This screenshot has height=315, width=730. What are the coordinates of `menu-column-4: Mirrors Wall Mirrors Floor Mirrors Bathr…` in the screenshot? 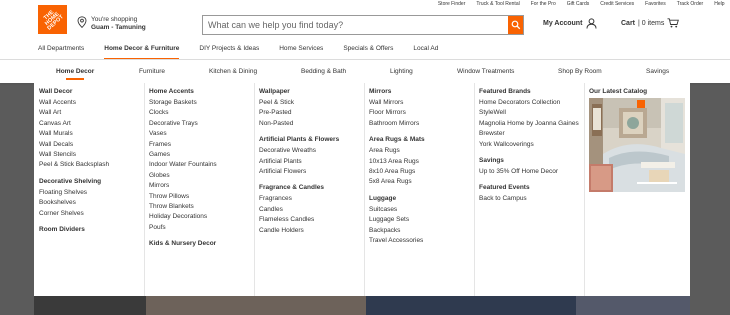 It's located at (422, 189).